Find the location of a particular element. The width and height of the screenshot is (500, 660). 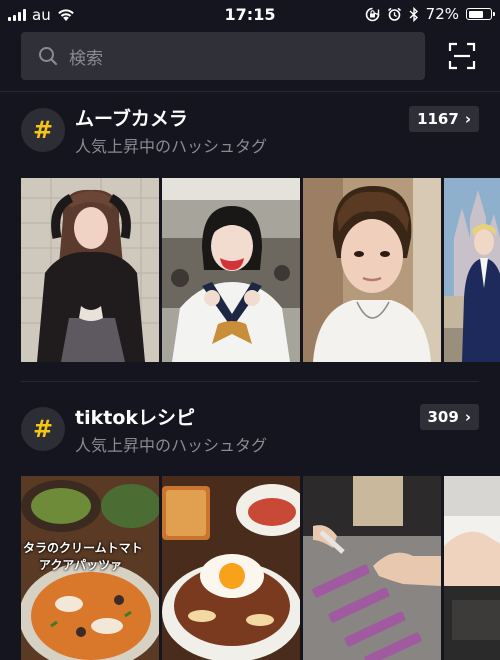

header-divider is located at coordinates (250, 91).